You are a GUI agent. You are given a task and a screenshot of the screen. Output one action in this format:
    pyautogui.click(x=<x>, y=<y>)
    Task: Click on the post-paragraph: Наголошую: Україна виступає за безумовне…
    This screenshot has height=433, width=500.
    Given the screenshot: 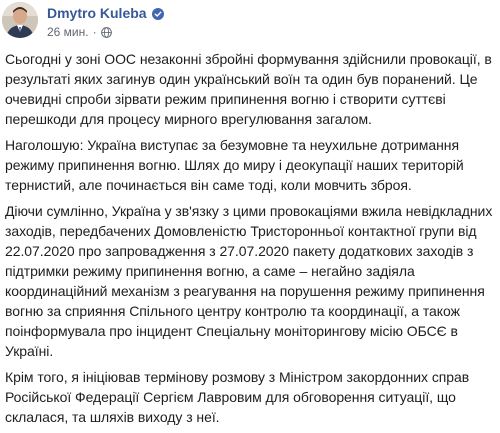 What is the action you would take?
    pyautogui.click(x=234, y=165)
    